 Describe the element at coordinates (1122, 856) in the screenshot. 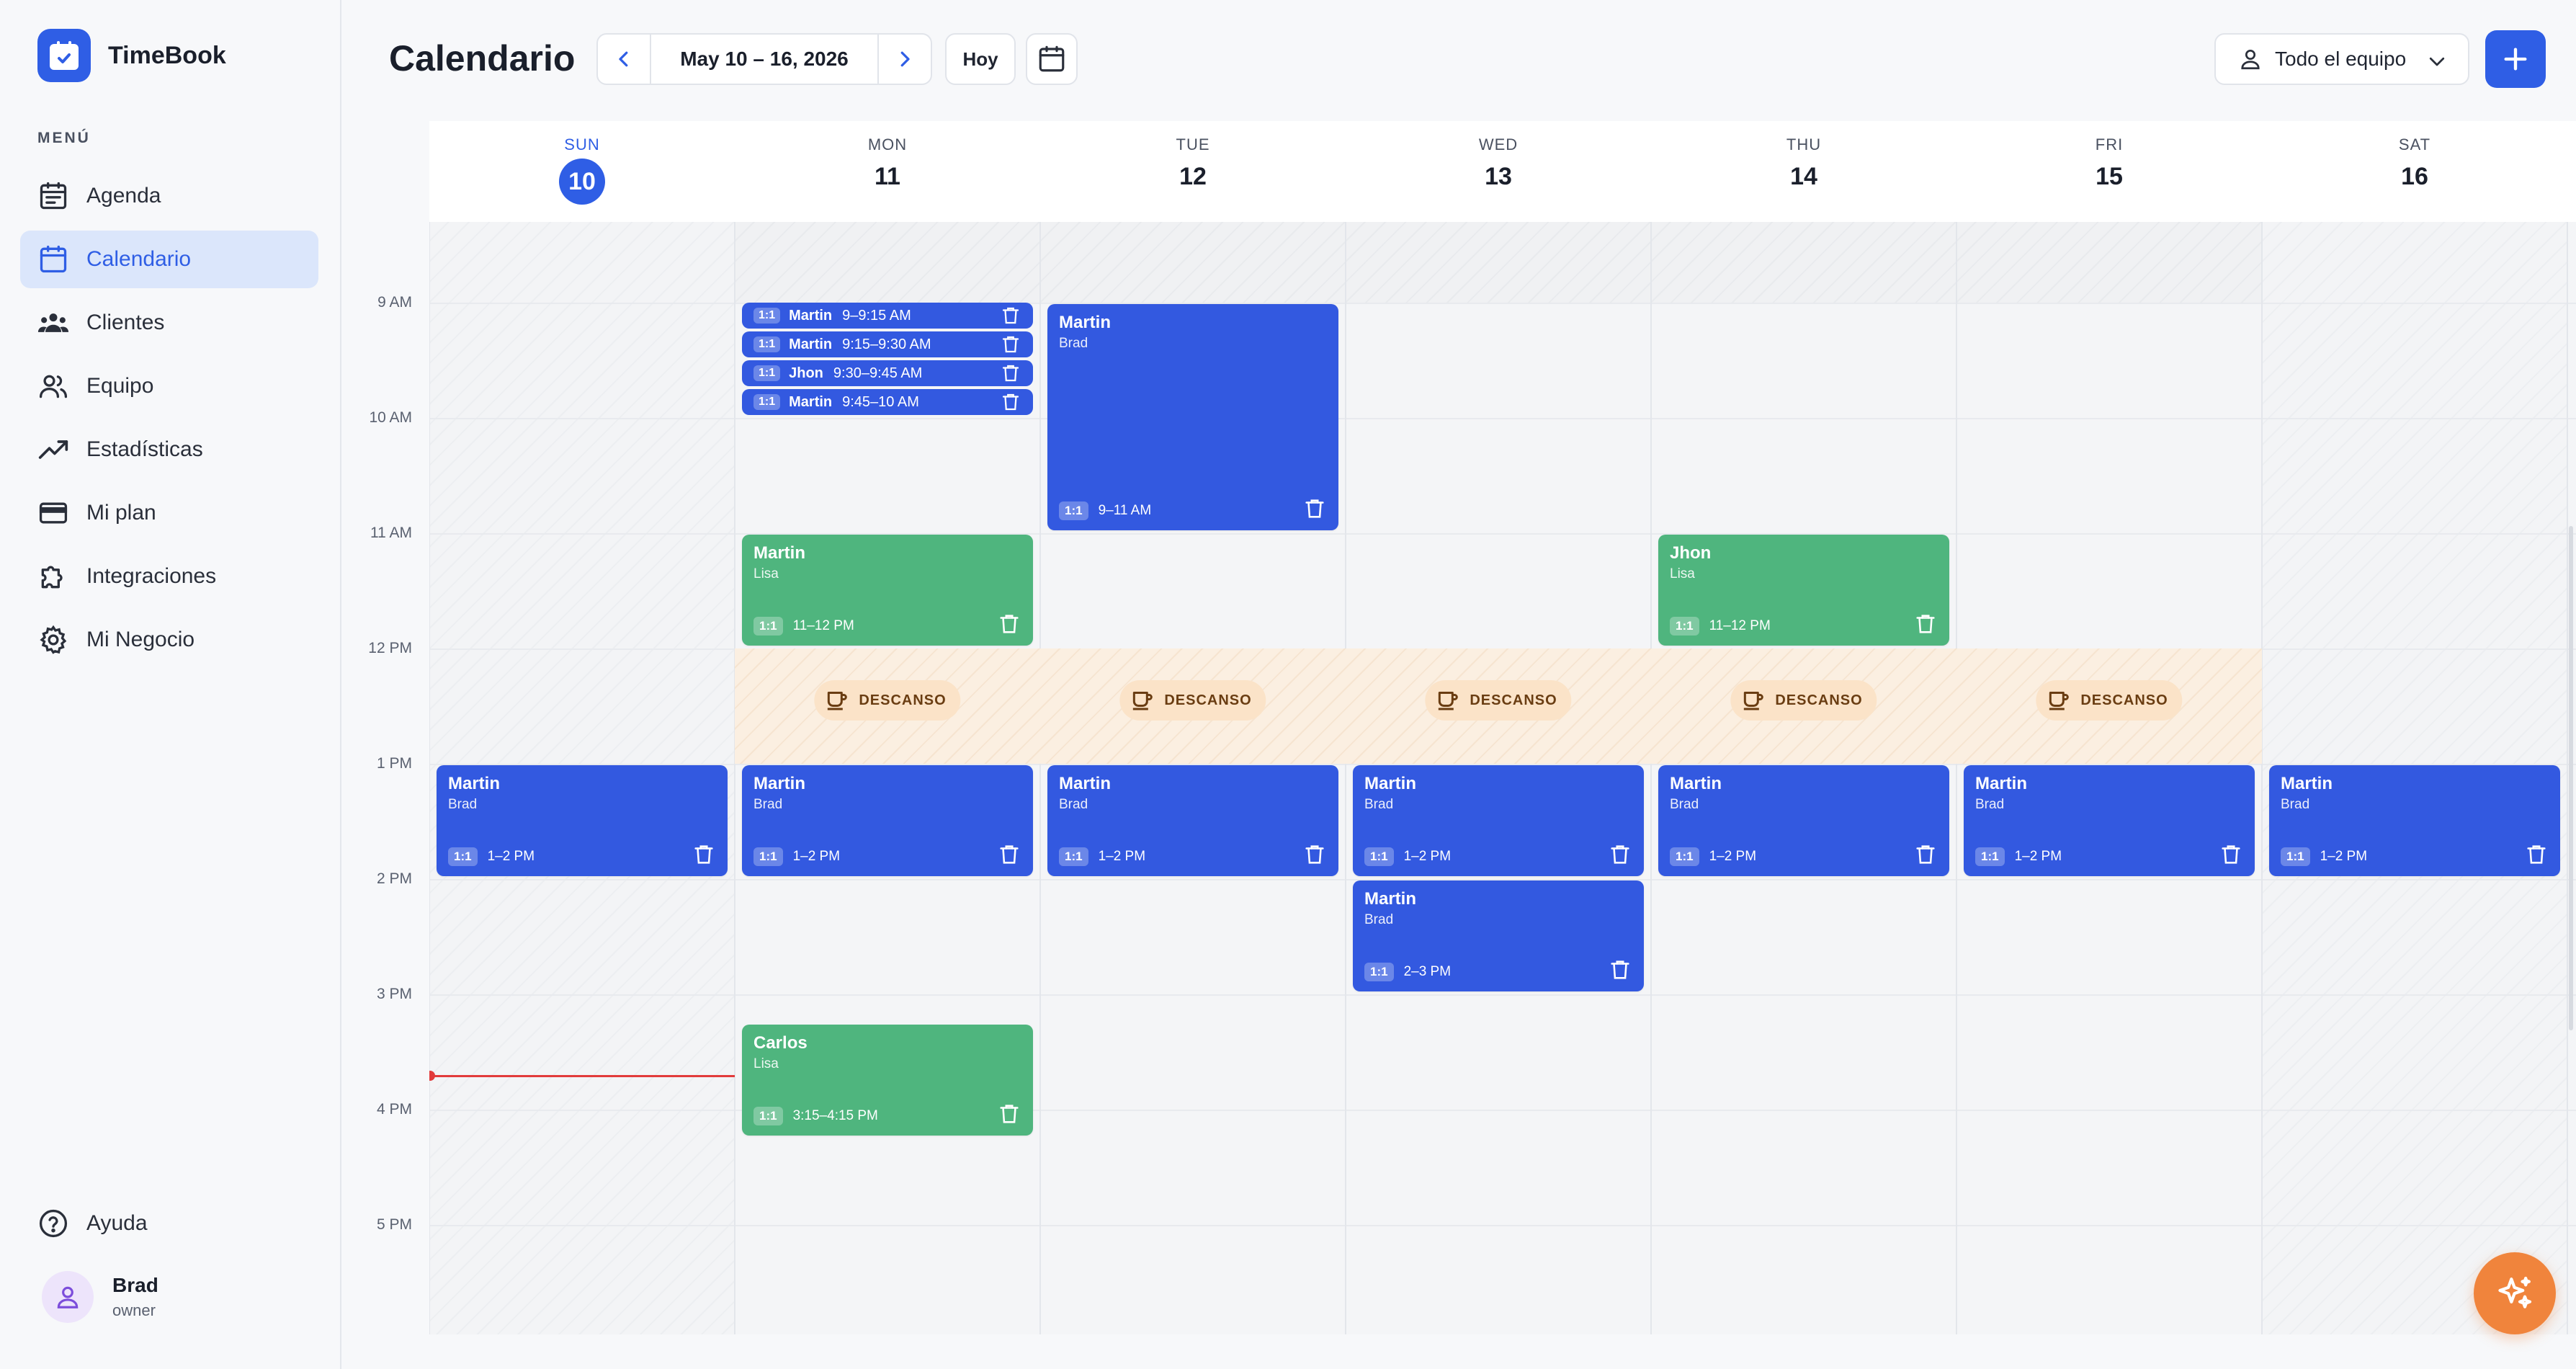

I see `appointment-time: 1–2 PM` at that location.